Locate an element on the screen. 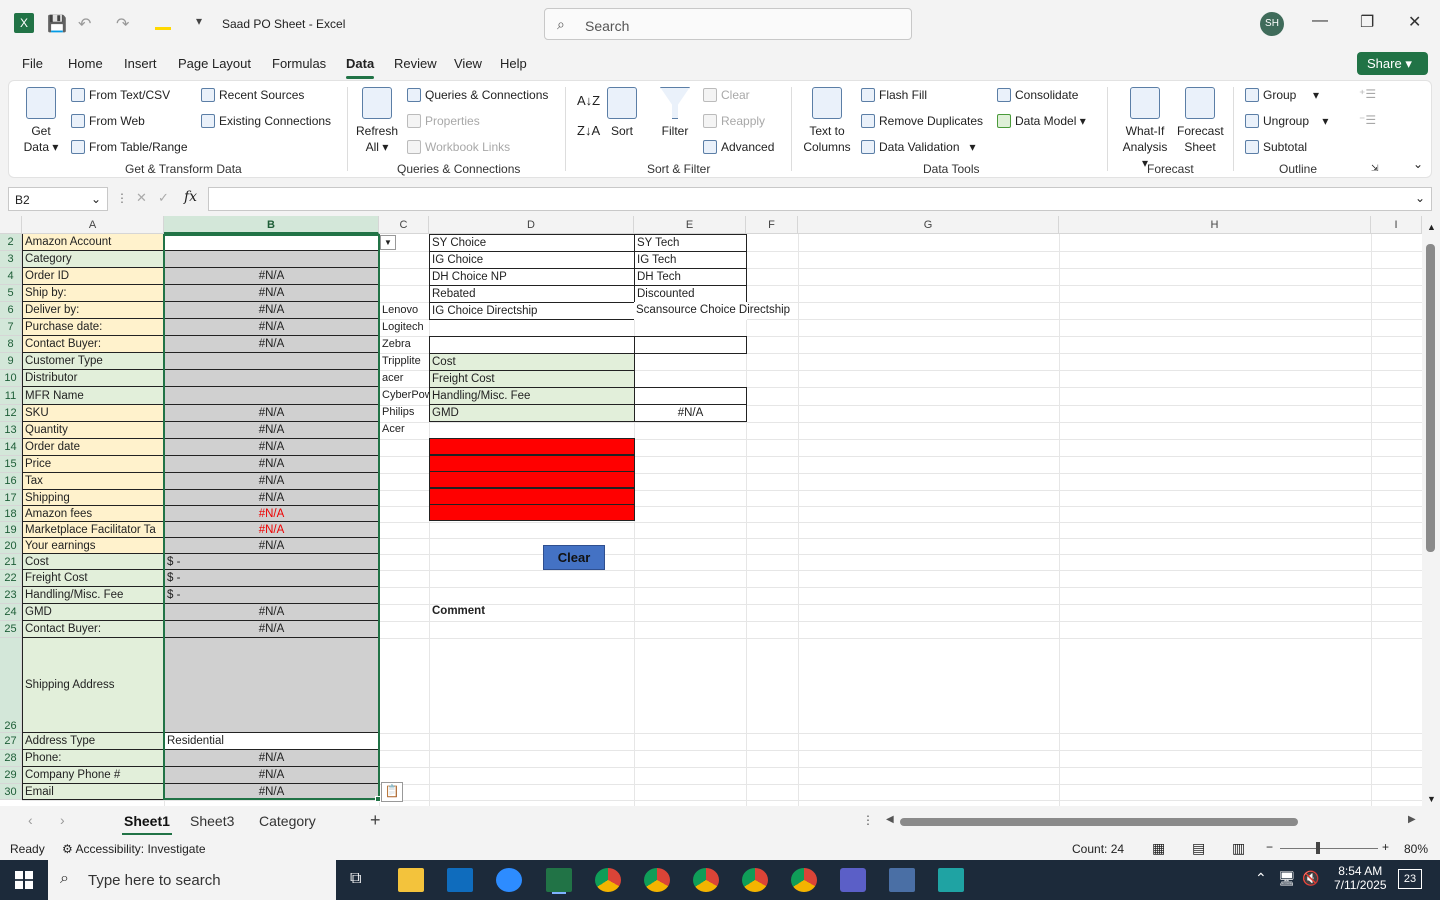 The height and width of the screenshot is (900, 1440). cell-a: Purchase date: is located at coordinates (93, 327).